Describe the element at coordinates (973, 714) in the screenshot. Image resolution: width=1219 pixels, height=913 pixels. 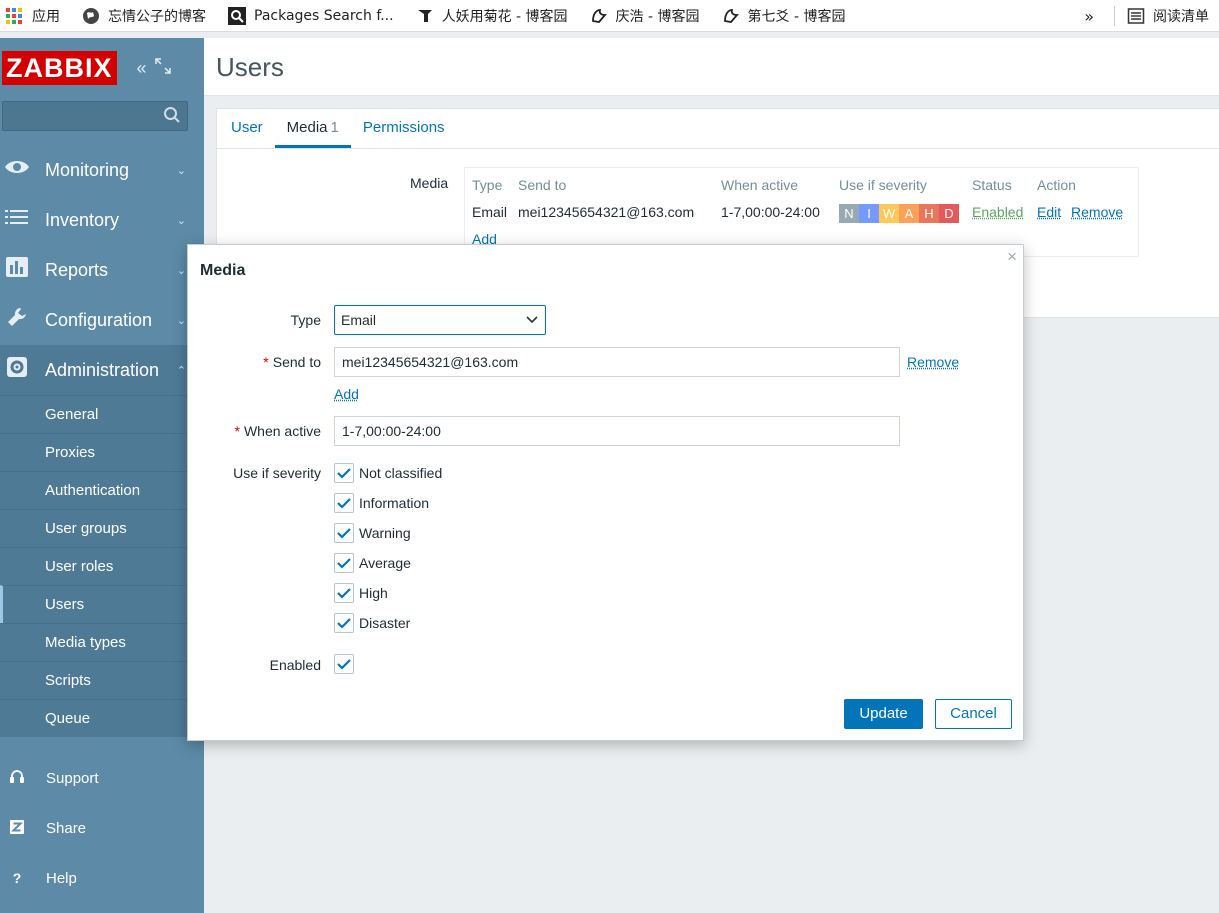
I see `cancel-button: Cancel` at that location.